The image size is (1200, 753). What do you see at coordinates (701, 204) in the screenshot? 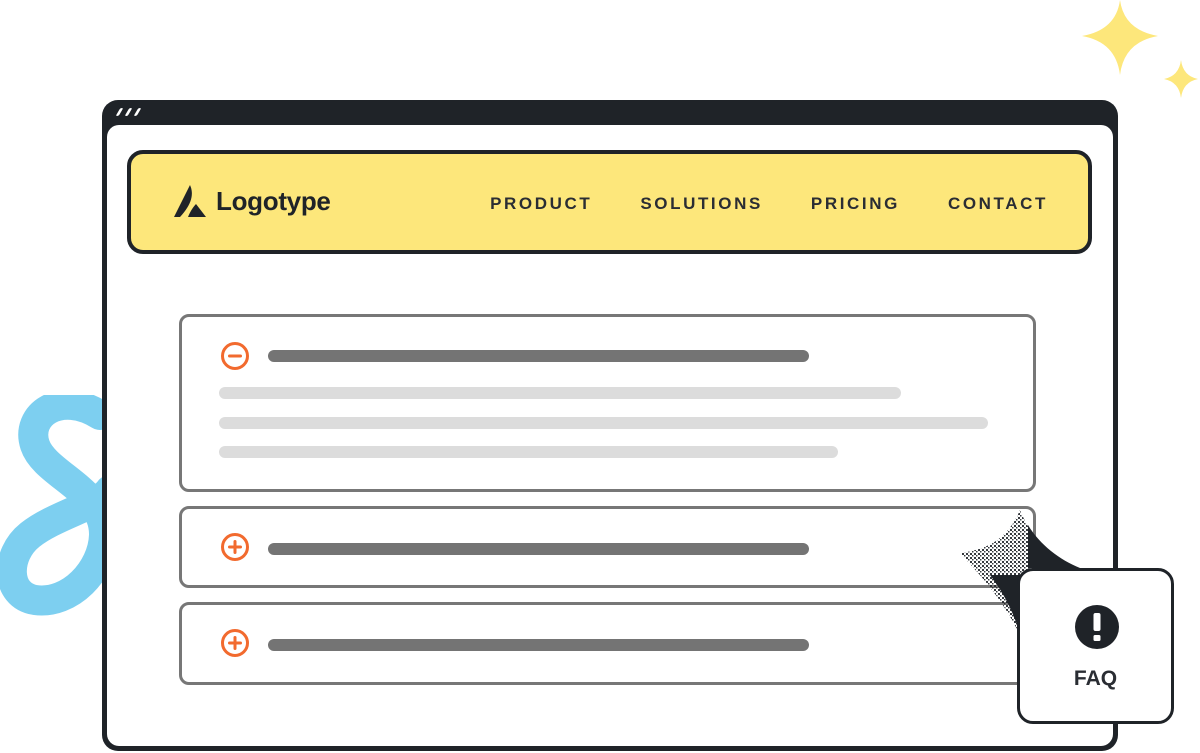
I see `nav-link-solutions: SOLUTIONS` at bounding box center [701, 204].